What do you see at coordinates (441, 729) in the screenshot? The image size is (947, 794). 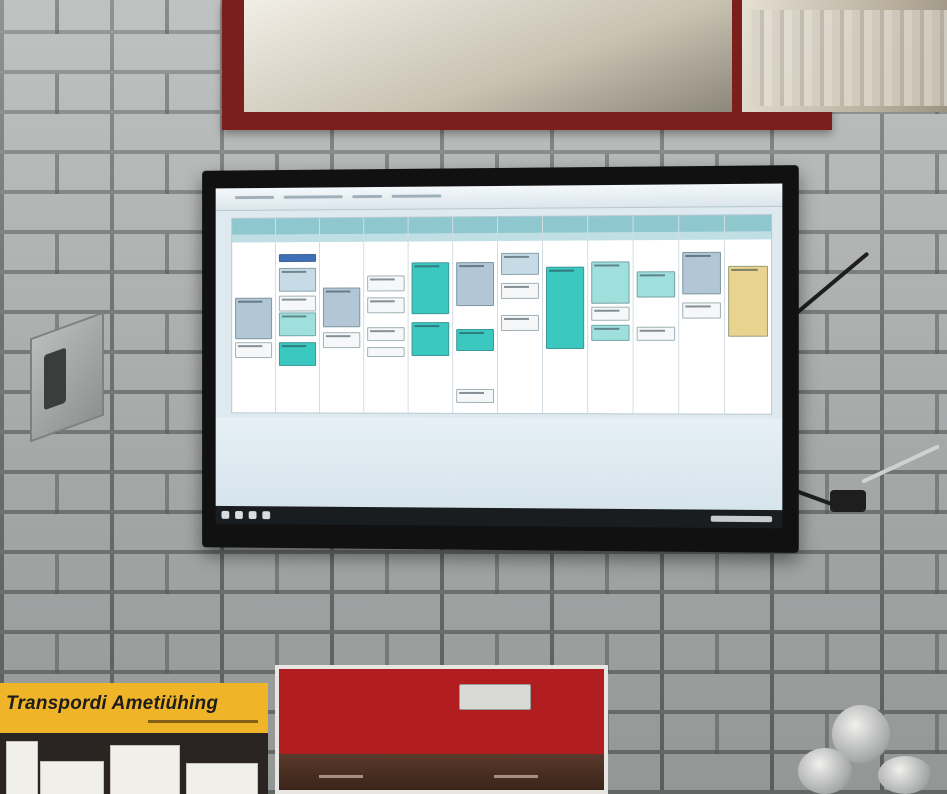 I see `red-notice-board` at bounding box center [441, 729].